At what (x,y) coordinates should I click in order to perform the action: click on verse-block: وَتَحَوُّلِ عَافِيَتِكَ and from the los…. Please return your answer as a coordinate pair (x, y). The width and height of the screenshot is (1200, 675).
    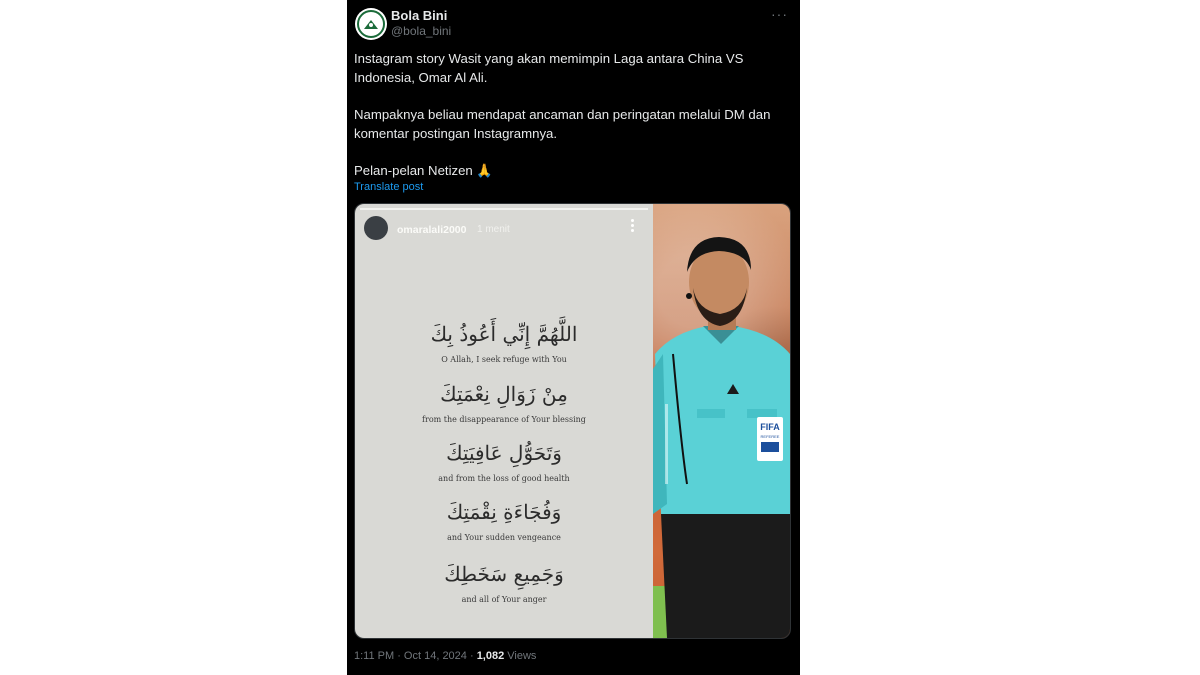
    Looking at the image, I should click on (504, 462).